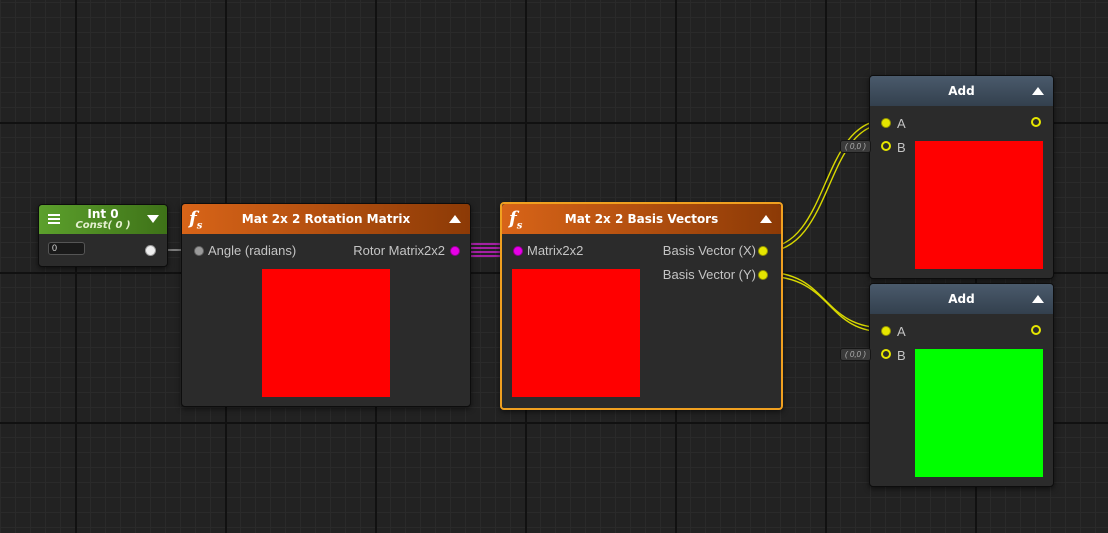 The image size is (1108, 533). Describe the element at coordinates (66, 248) in the screenshot. I see `int-value-field: 0` at that location.